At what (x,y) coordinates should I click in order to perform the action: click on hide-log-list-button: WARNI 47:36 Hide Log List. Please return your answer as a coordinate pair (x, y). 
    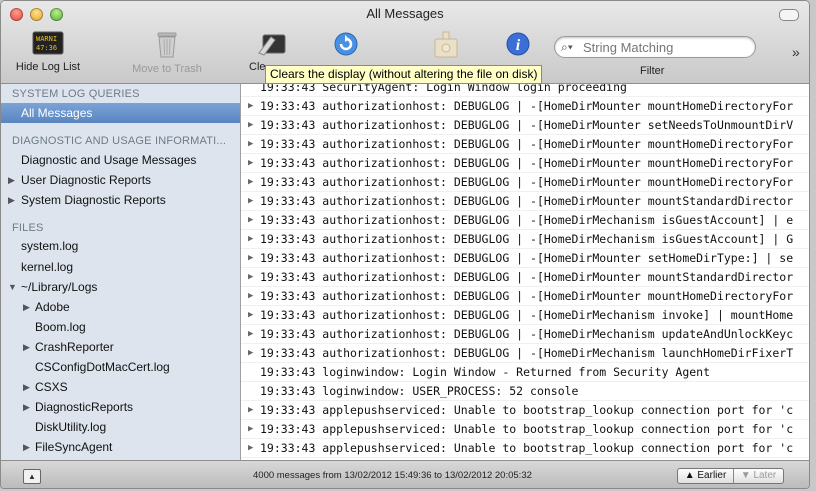
    Looking at the image, I should click on (48, 52).